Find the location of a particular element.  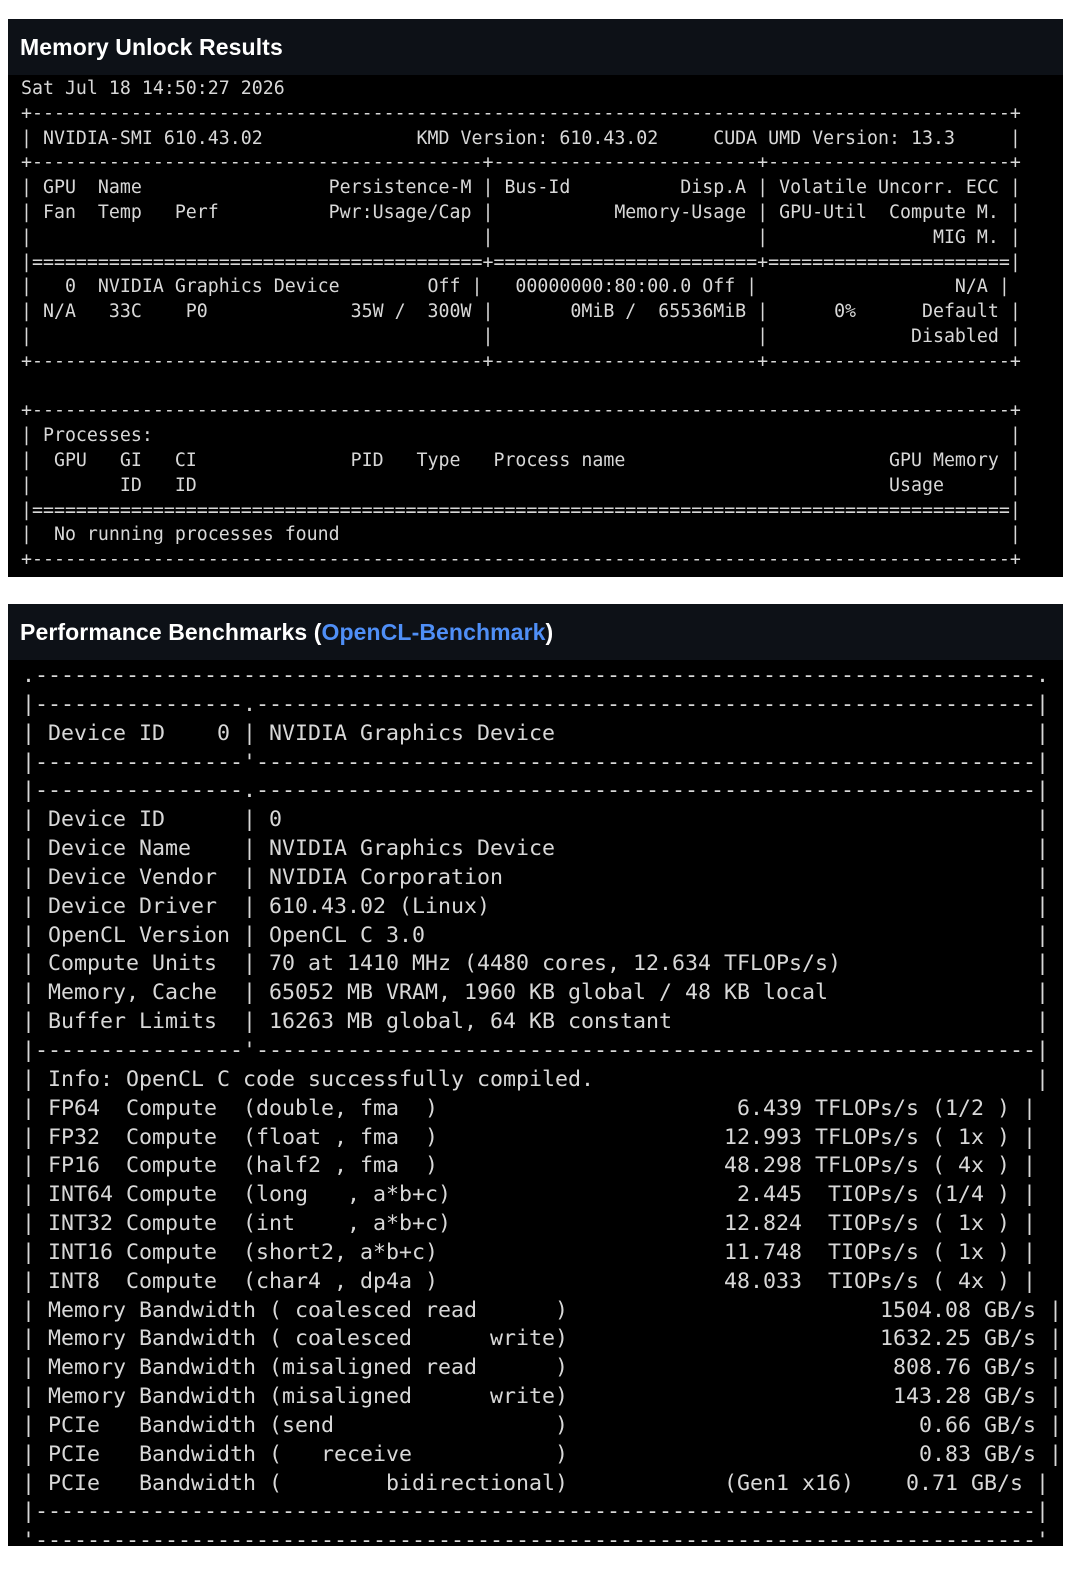

opencl-benchmark-link: OpenCL-Benchmark is located at coordinates (434, 632).